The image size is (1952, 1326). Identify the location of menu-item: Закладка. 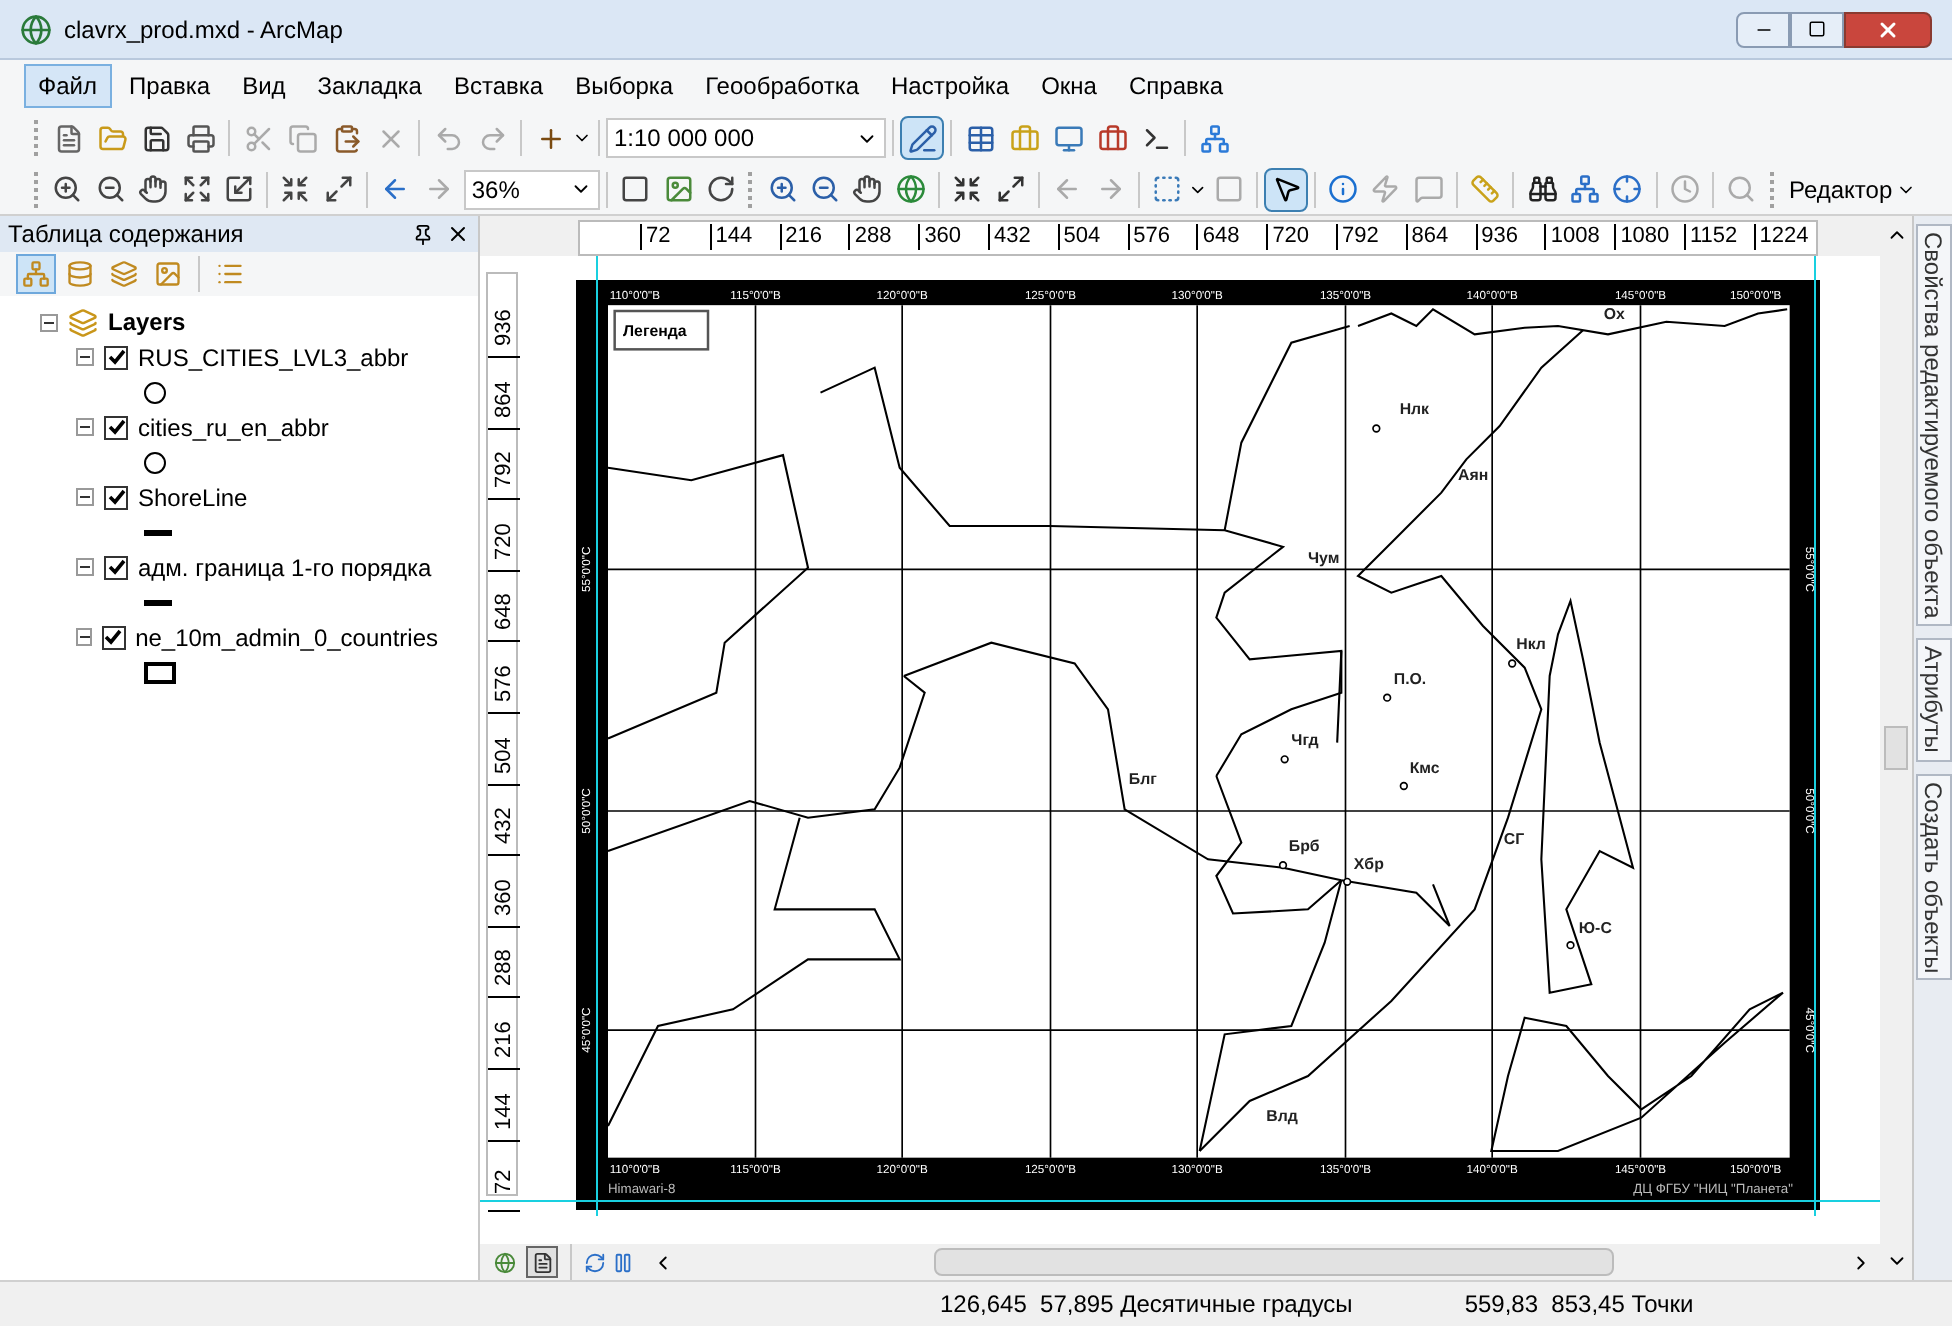
(369, 86).